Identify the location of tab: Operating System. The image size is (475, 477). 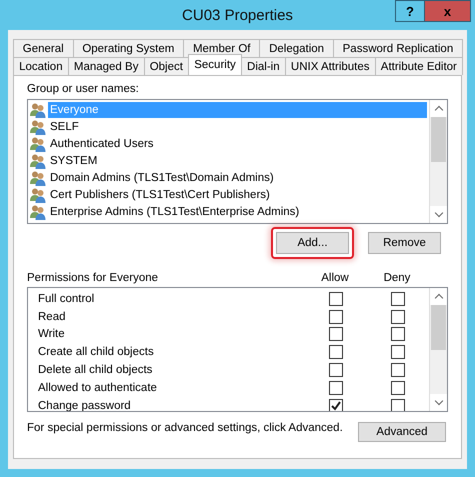
(128, 48).